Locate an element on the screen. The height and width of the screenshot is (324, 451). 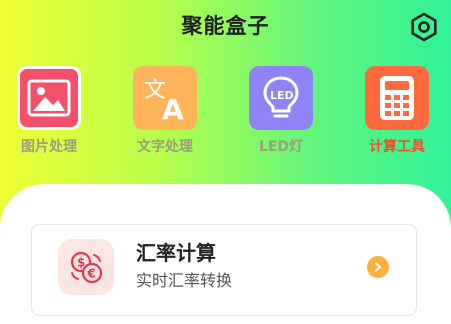
hexagon-settings-icon is located at coordinates (424, 27).